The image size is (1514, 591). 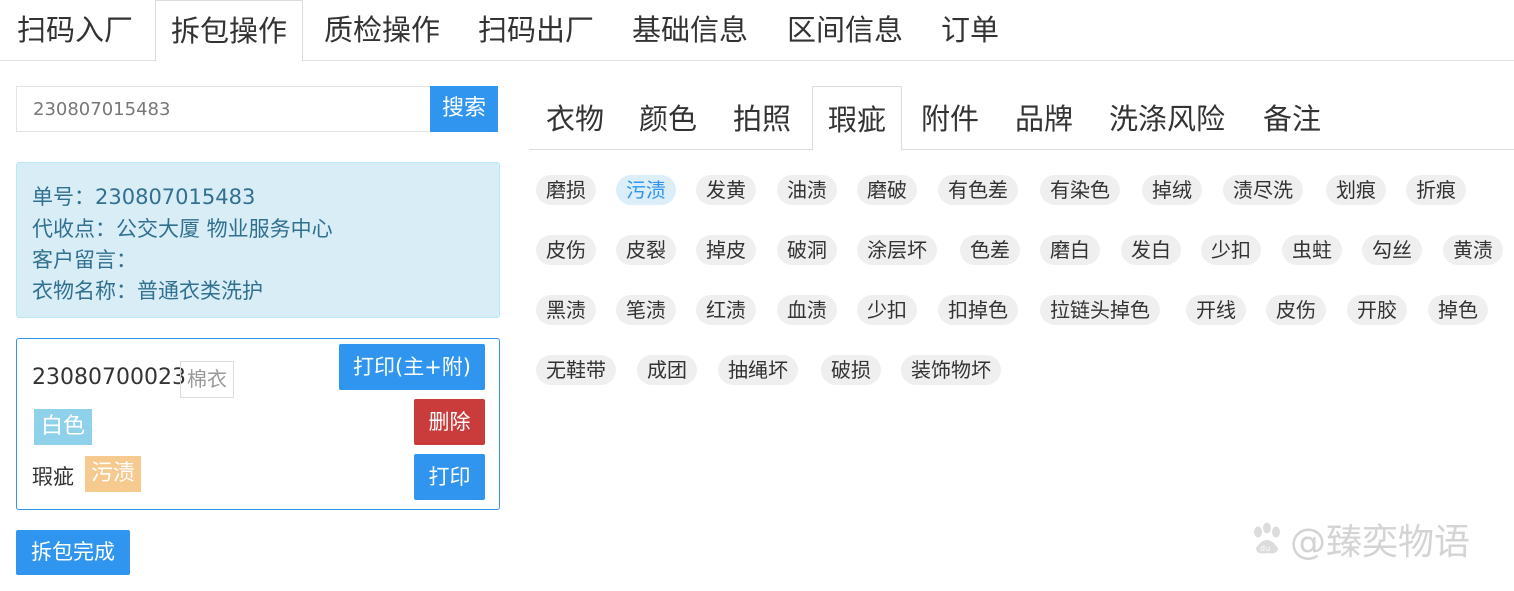 I want to click on item-color-tag: 白色, so click(x=63, y=427).